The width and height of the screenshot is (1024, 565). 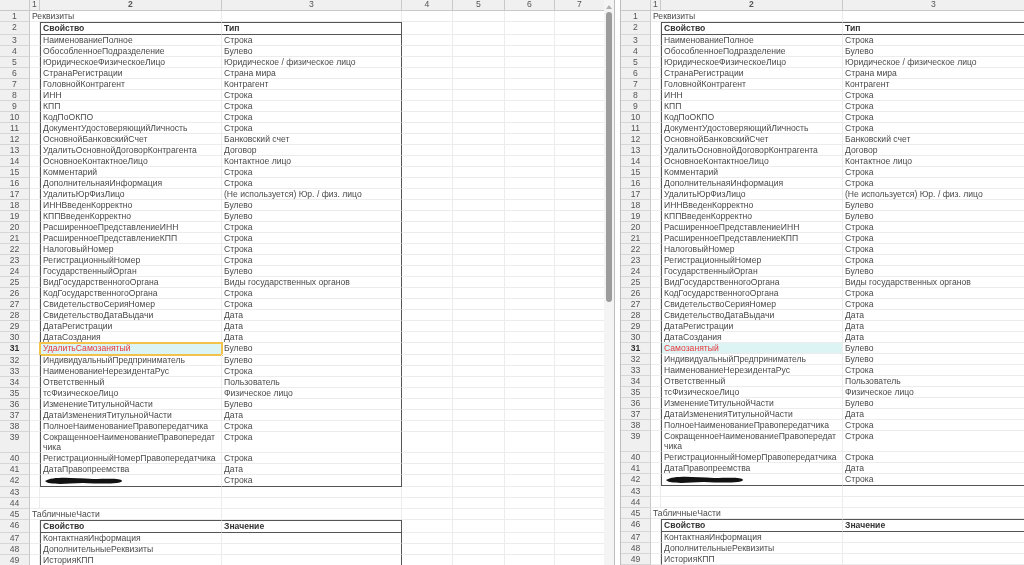 I want to click on row-number: 41, so click(x=15, y=469).